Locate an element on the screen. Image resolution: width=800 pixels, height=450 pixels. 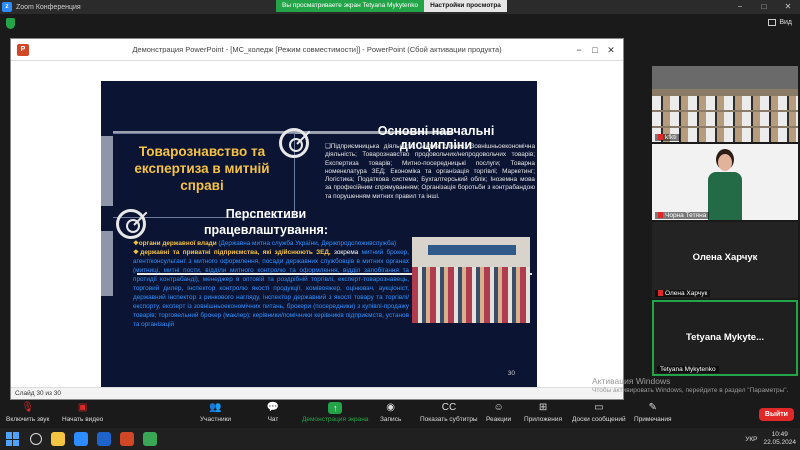
windows-start-icon is located at coordinates (13, 439).